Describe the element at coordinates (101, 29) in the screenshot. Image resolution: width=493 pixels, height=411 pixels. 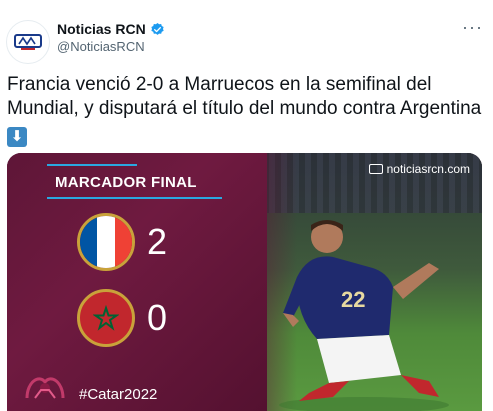
I see `display-name: Noticias RCN` at that location.